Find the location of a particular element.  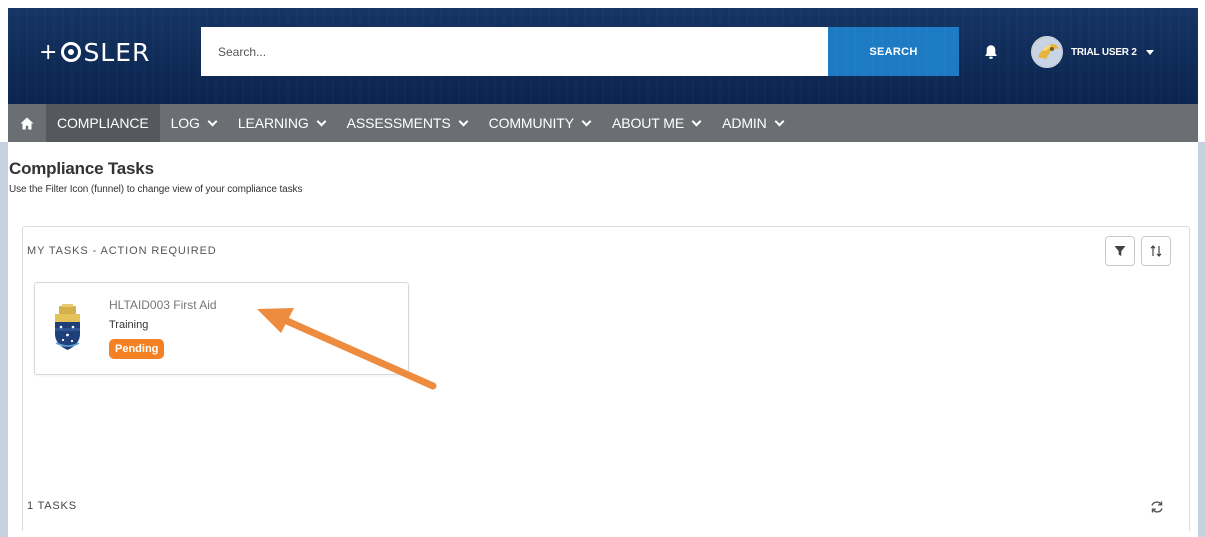

search-input is located at coordinates (514, 51).